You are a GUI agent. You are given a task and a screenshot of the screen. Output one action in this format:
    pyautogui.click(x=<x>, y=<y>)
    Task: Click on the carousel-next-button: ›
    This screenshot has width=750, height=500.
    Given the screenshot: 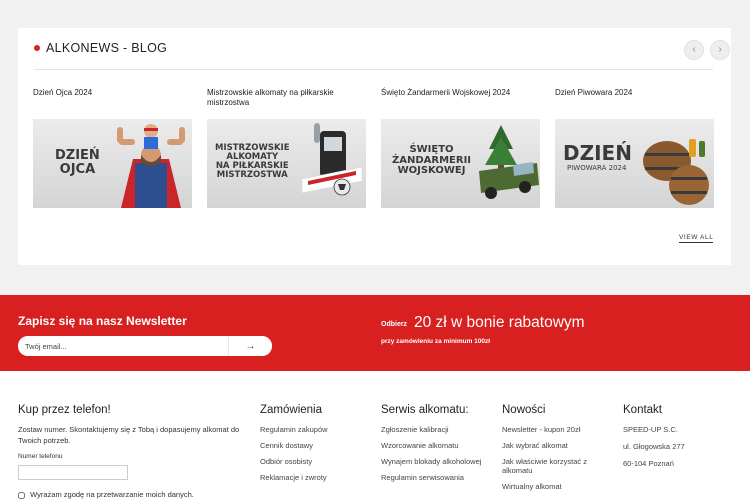 What is the action you would take?
    pyautogui.click(x=720, y=50)
    